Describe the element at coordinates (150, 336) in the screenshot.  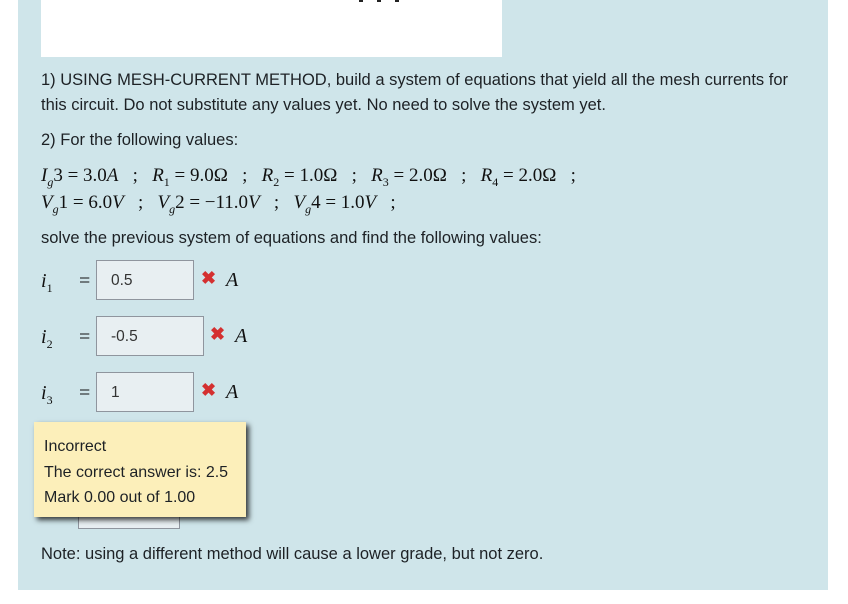
I see `answer-input-i2: -0.5` at that location.